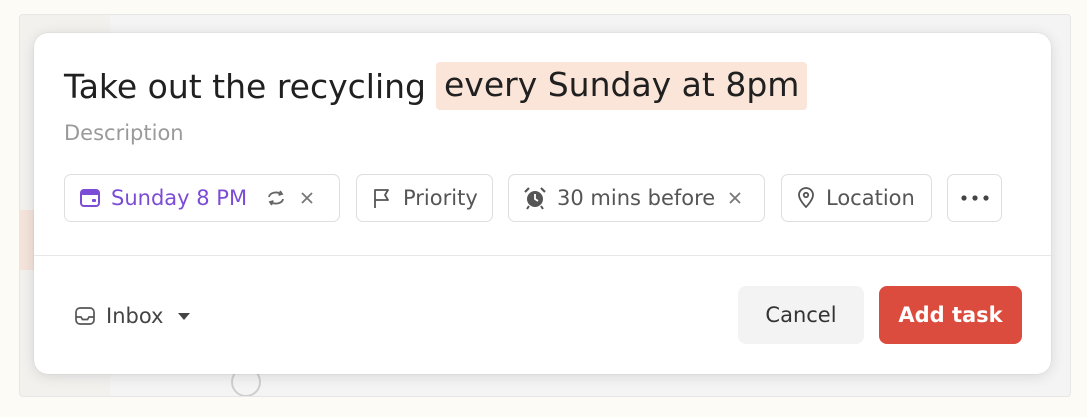 The height and width of the screenshot is (417, 1087). I want to click on project-label: Inbox, so click(135, 316).